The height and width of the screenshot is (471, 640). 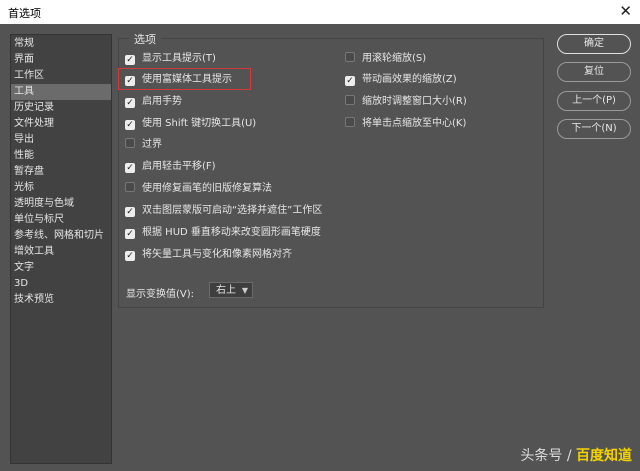 I want to click on transform-values-selected: 右上, so click(x=226, y=290).